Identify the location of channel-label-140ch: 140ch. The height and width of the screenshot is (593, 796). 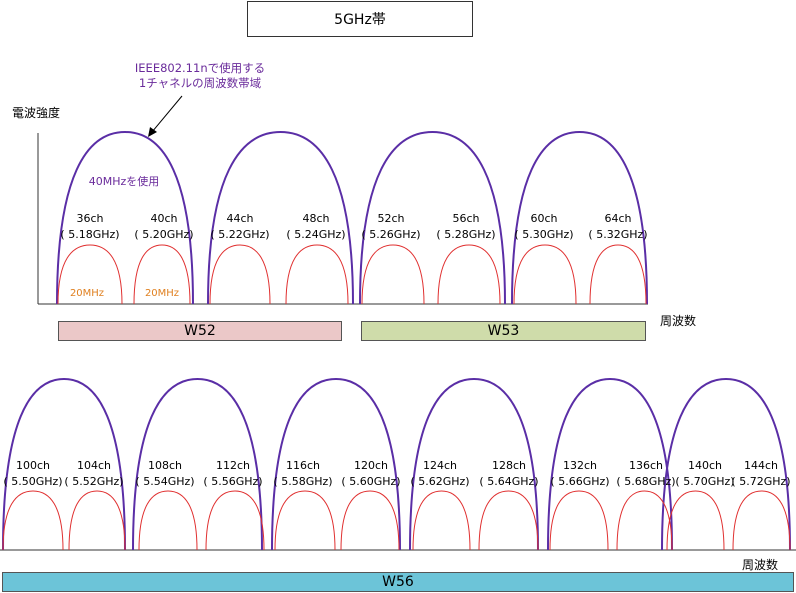
(705, 465).